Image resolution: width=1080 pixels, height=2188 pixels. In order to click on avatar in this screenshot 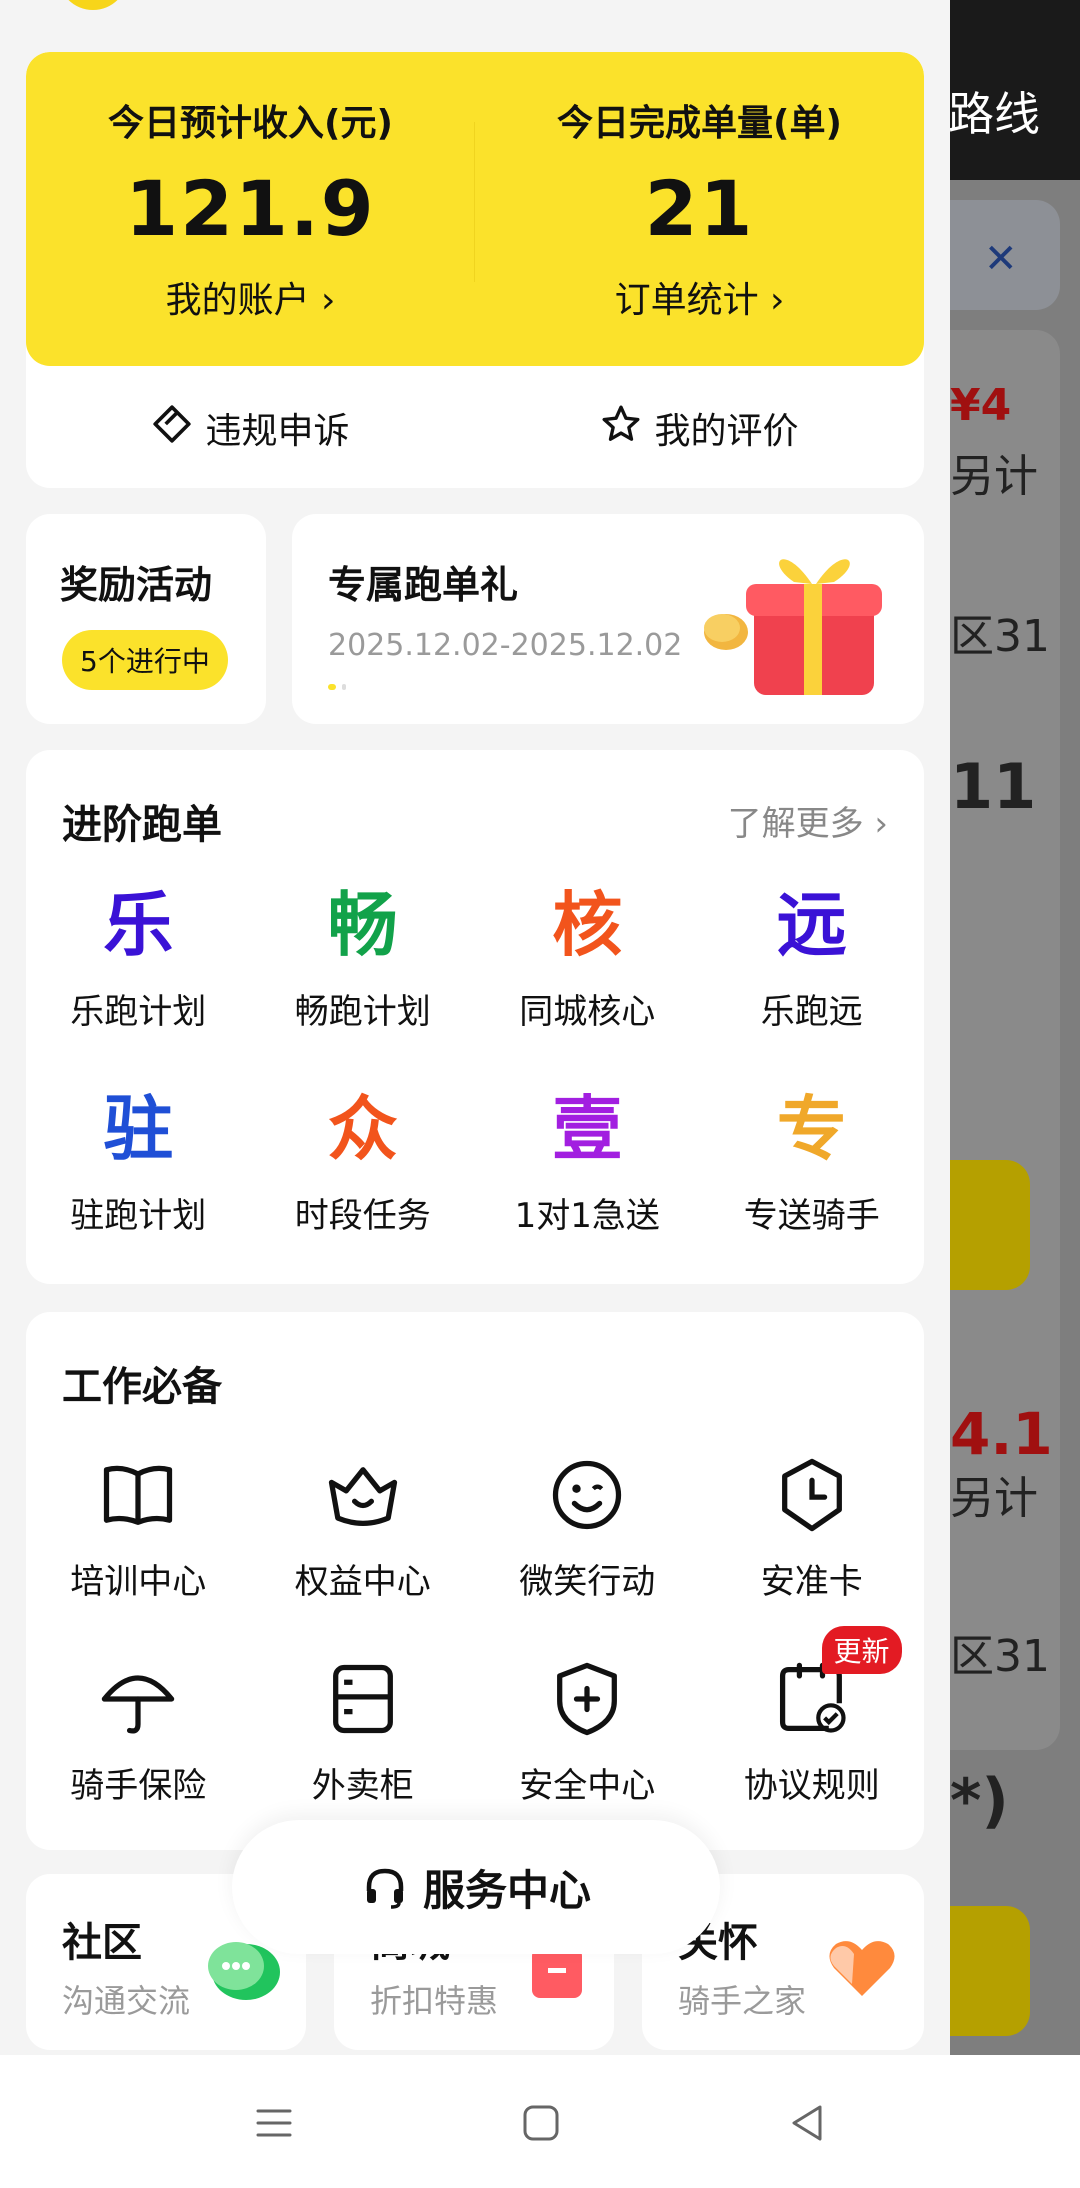, I will do `click(93, 5)`.